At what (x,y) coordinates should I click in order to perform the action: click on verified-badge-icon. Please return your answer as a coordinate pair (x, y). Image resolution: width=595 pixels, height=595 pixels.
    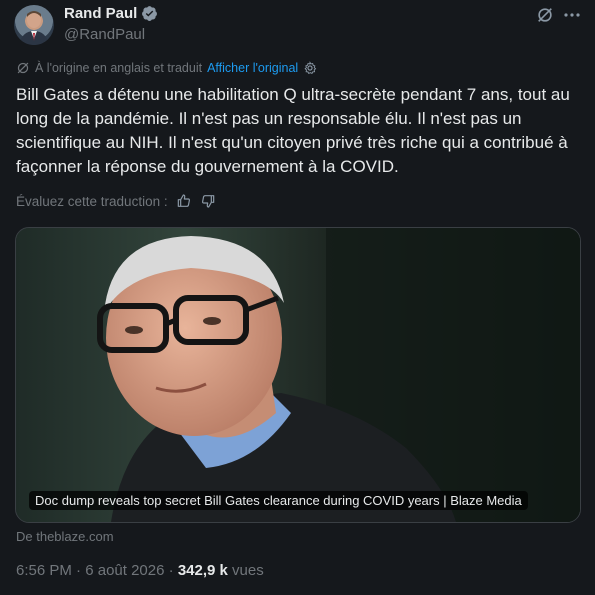
    Looking at the image, I should click on (150, 13).